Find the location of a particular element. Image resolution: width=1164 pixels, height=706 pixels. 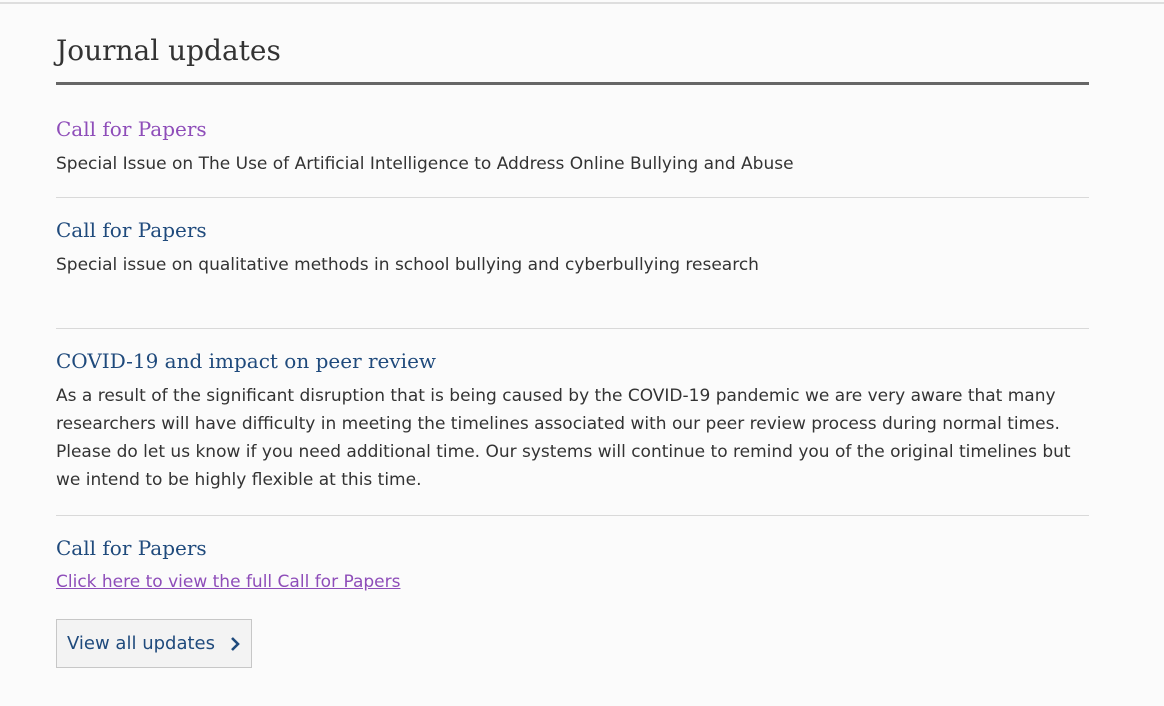

section-heading: Journal updates is located at coordinates (572, 42).